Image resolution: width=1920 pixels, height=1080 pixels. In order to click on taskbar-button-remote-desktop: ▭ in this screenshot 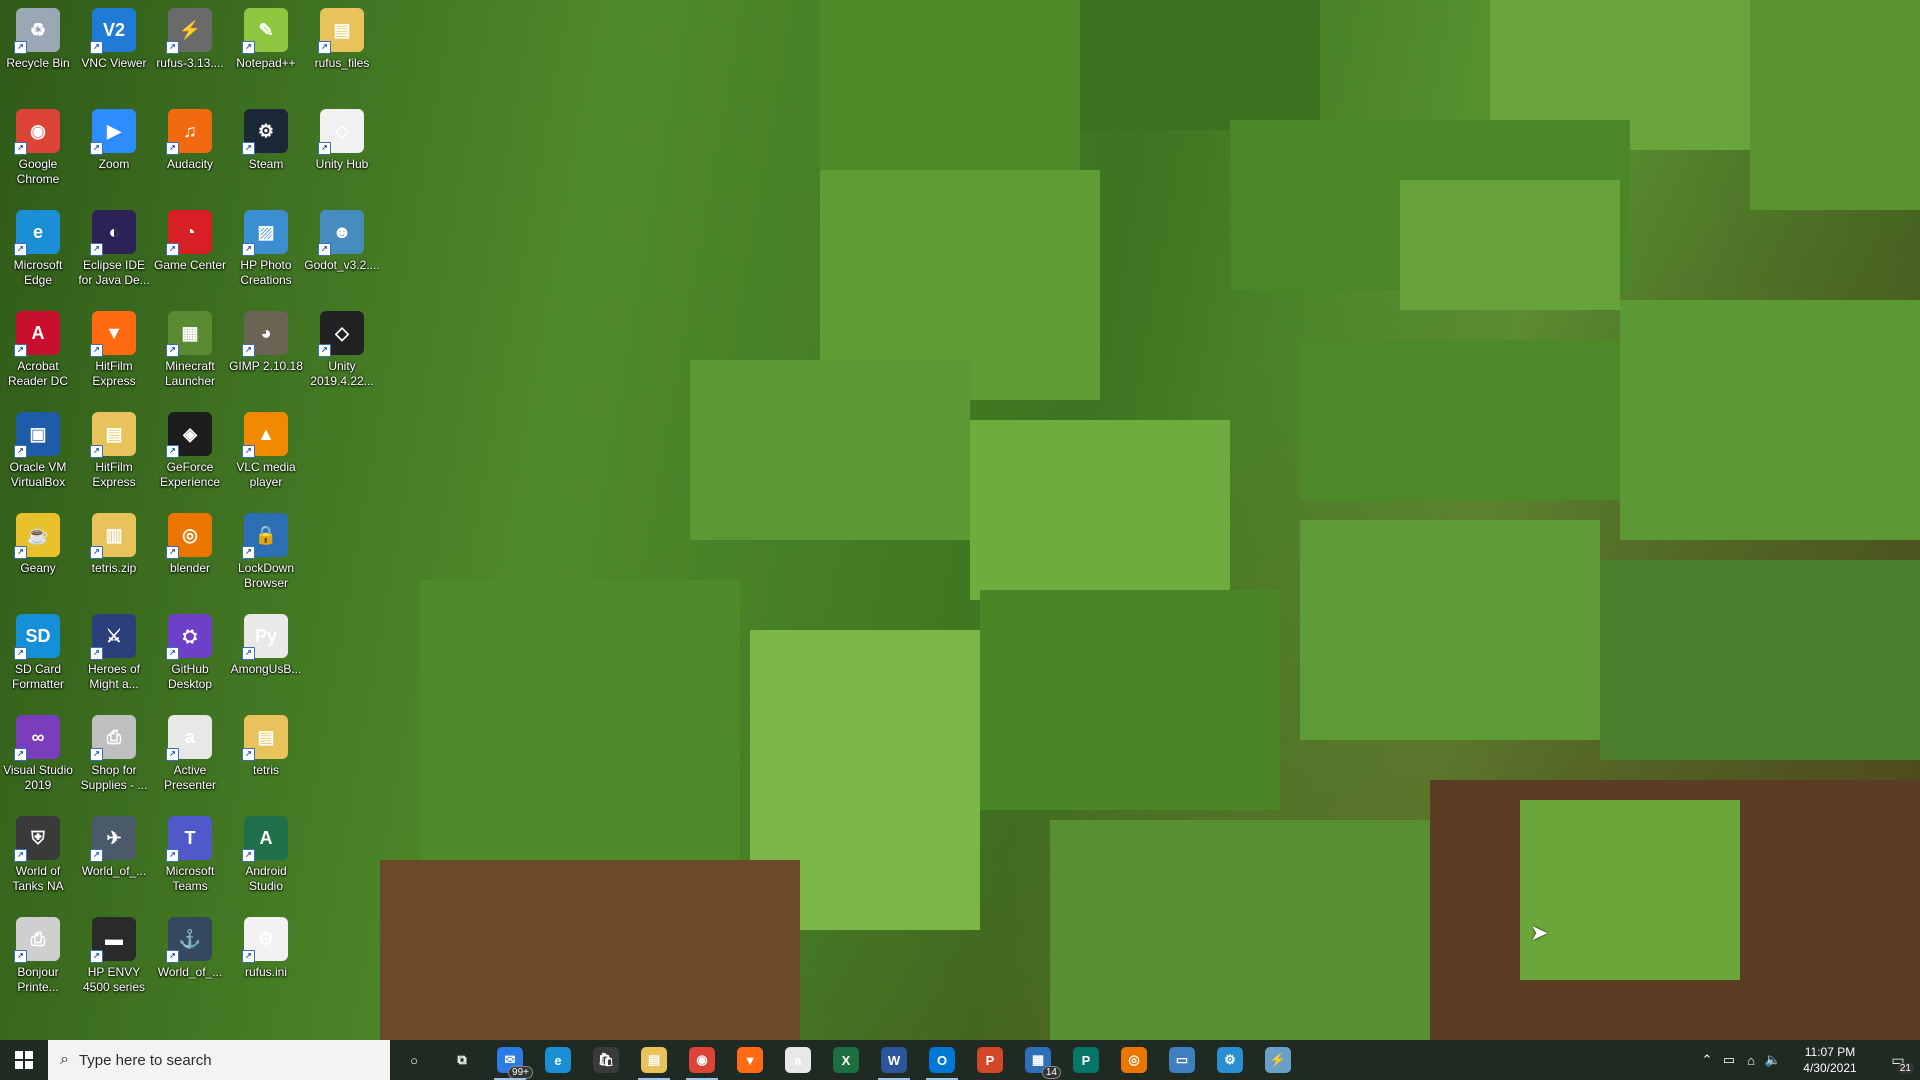, I will do `click(1182, 1060)`.